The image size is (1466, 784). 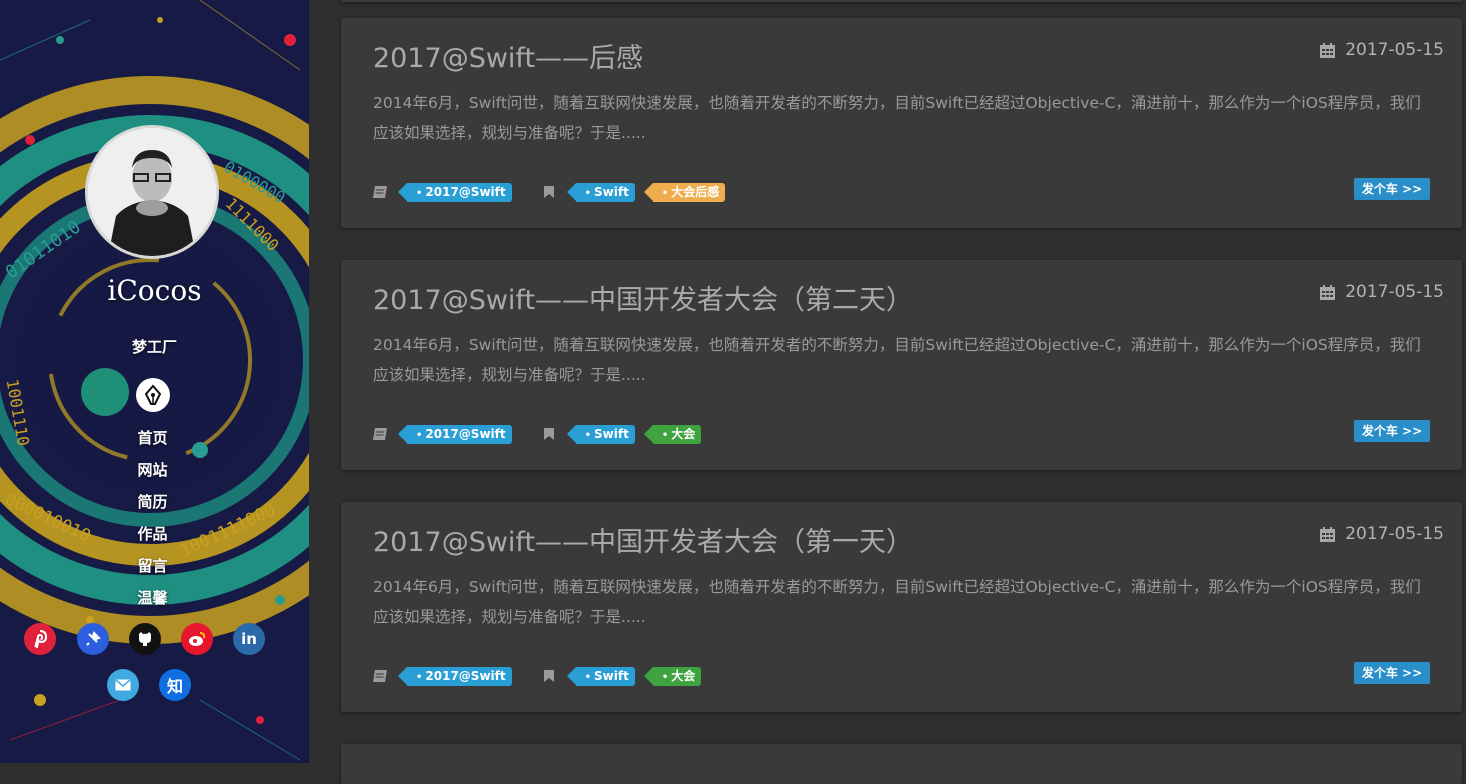 What do you see at coordinates (508, 55) in the screenshot?
I see `post-title: 2017@Swift——后感` at bounding box center [508, 55].